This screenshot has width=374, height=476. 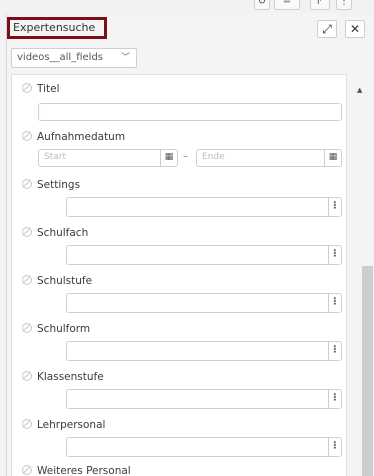 What do you see at coordinates (76, 470) in the screenshot?
I see `field-label: Weiteres Personal` at bounding box center [76, 470].